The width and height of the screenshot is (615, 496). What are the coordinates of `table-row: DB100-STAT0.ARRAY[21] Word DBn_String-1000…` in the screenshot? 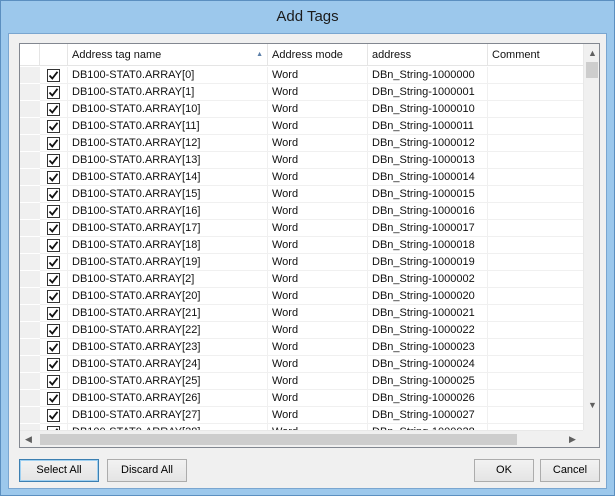 It's located at (302, 313).